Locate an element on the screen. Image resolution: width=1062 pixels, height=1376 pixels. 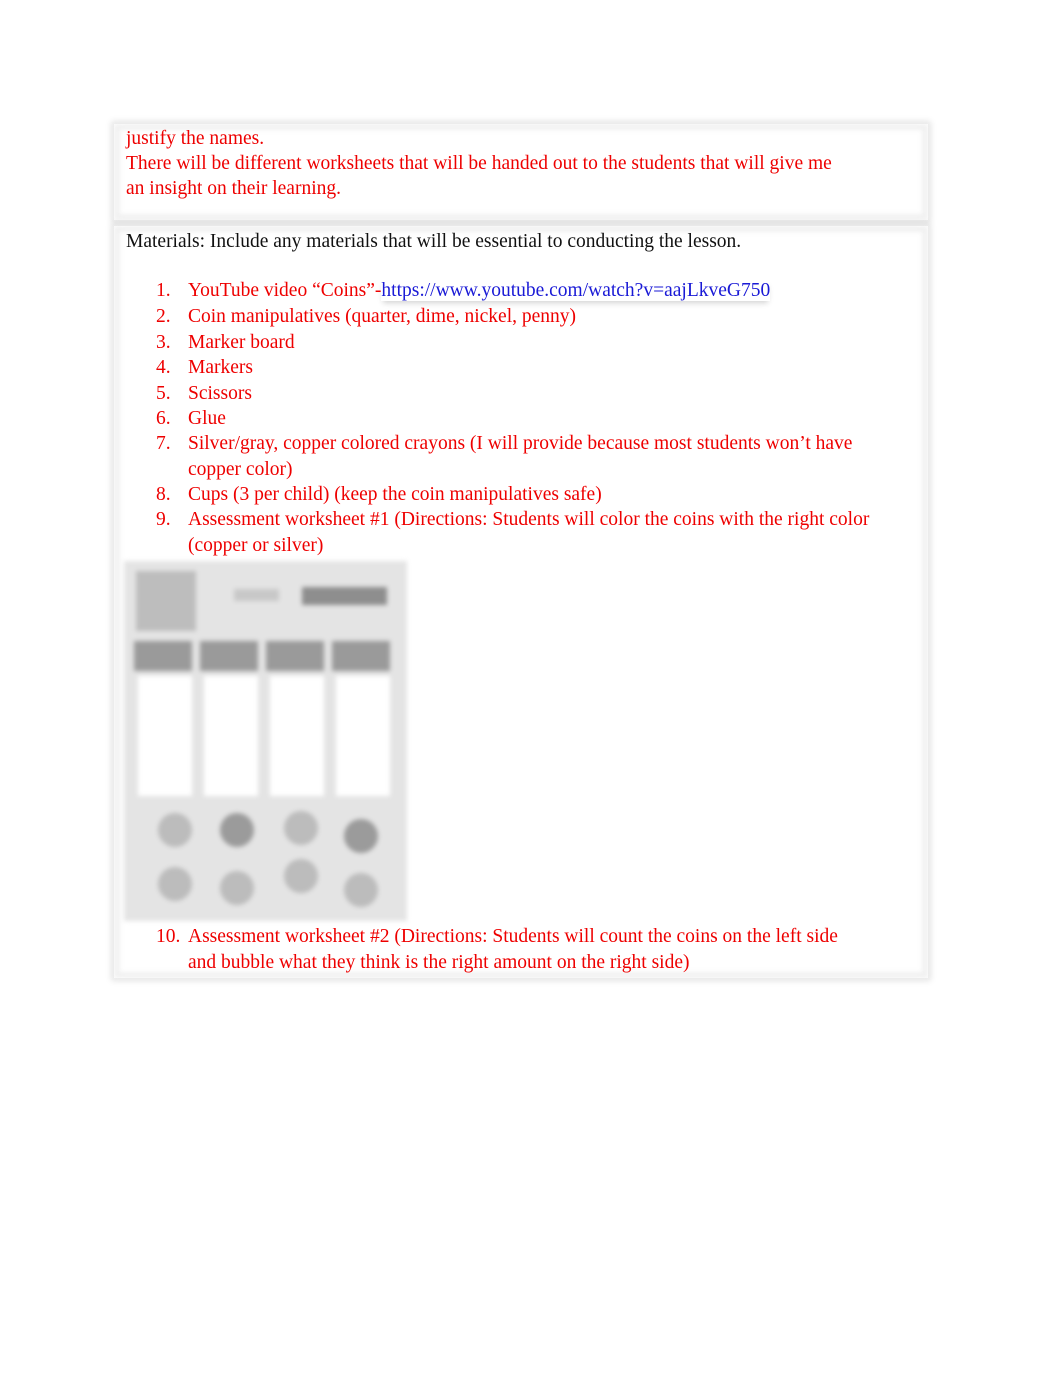
list-number: 9. is located at coordinates (163, 519).